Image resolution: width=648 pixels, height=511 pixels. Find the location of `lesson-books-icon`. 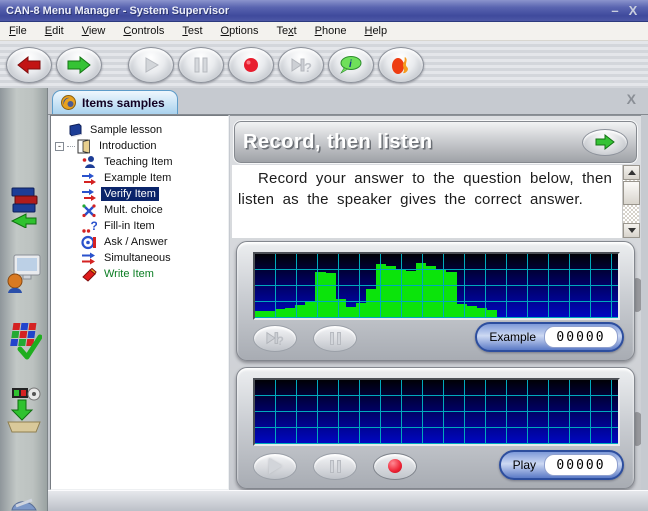

lesson-books-icon is located at coordinates (24, 206).